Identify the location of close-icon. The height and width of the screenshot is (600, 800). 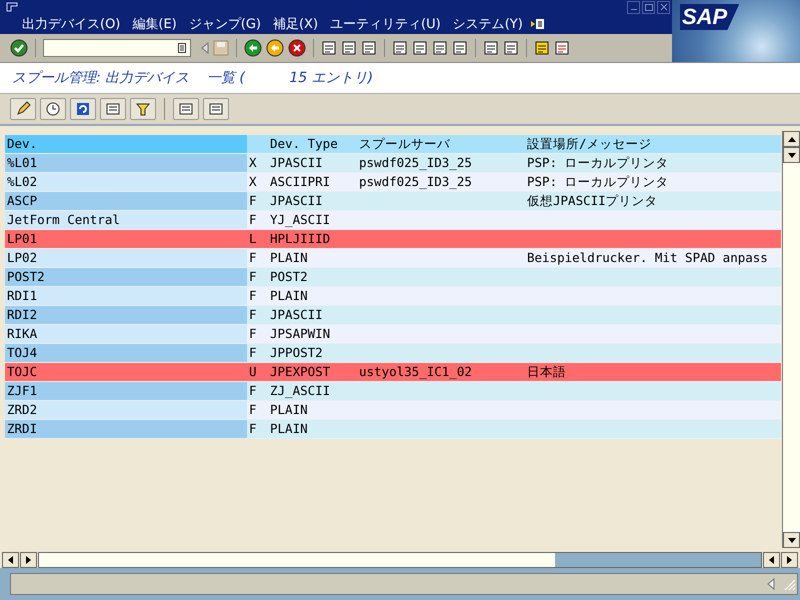
(664, 7).